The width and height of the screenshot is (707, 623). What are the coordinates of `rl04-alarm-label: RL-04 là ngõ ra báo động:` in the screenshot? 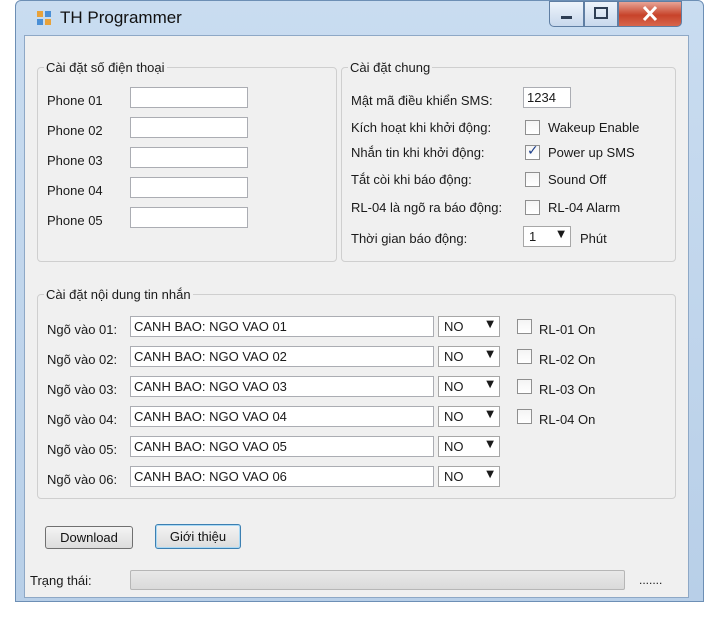 It's located at (427, 207).